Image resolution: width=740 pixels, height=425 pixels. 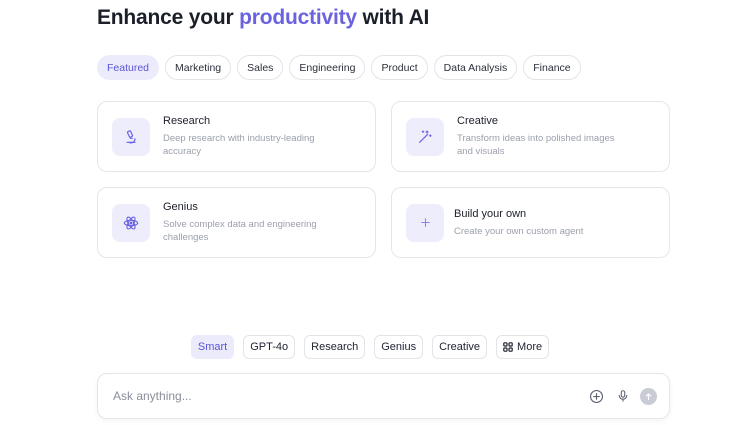 I want to click on filter-chip-product: Product, so click(x=399, y=67).